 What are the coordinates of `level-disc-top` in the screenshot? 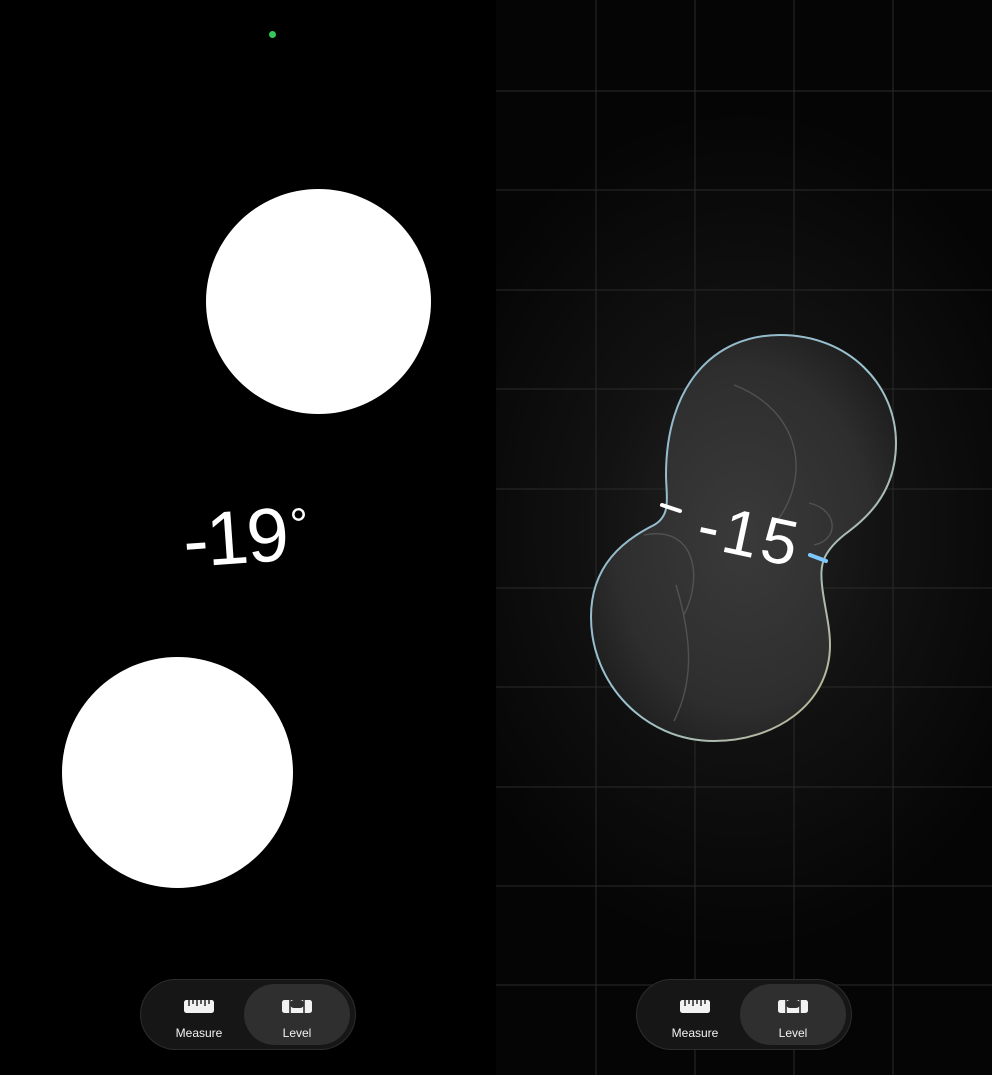 It's located at (318, 301).